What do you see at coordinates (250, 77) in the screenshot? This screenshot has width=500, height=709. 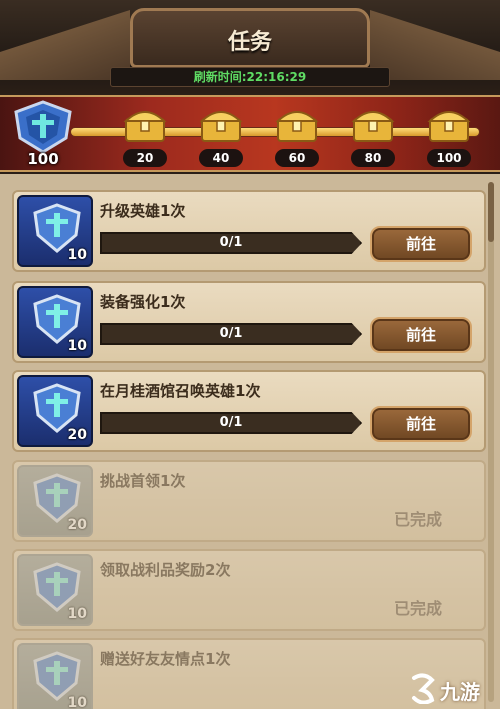 I see `refresh-time: 刷新时间:22:16:29` at bounding box center [250, 77].